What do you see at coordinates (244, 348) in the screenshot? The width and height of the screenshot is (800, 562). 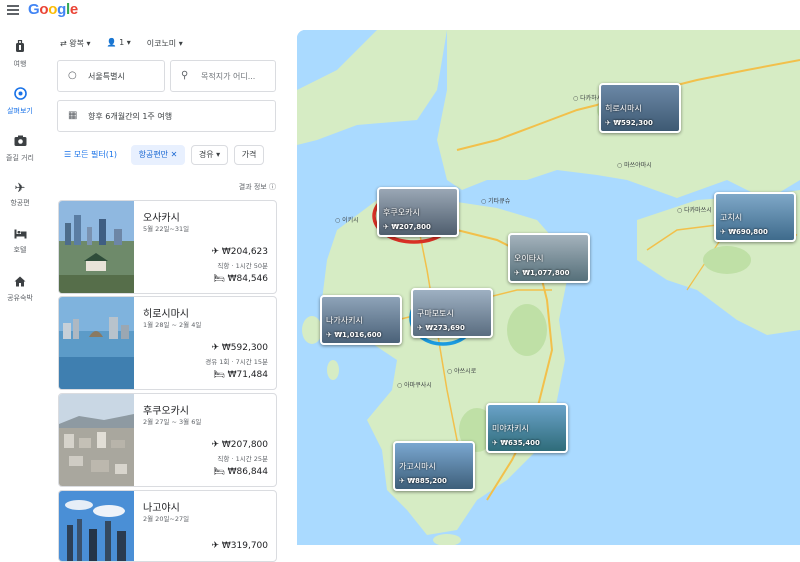 I see `flight-price-value: ₩592,300` at bounding box center [244, 348].